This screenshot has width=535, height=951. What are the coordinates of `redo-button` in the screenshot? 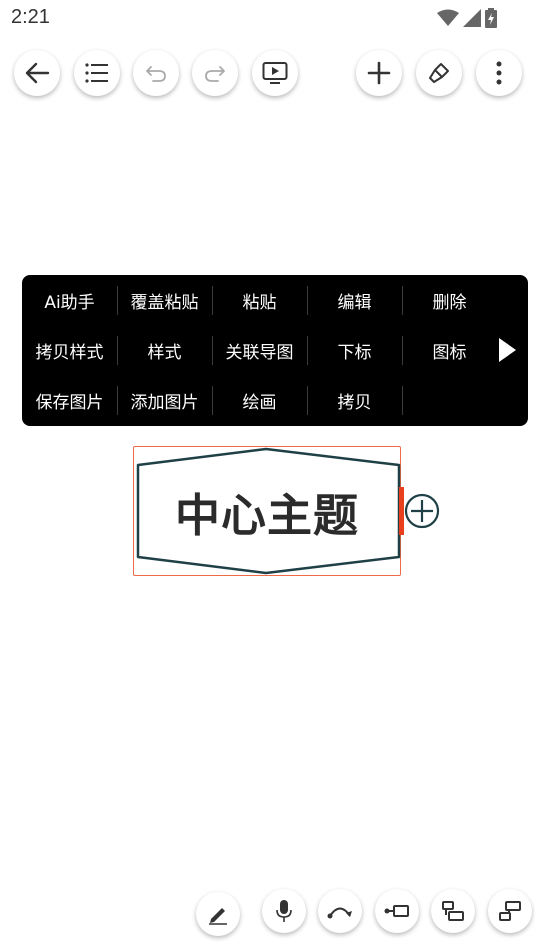 It's located at (215, 73).